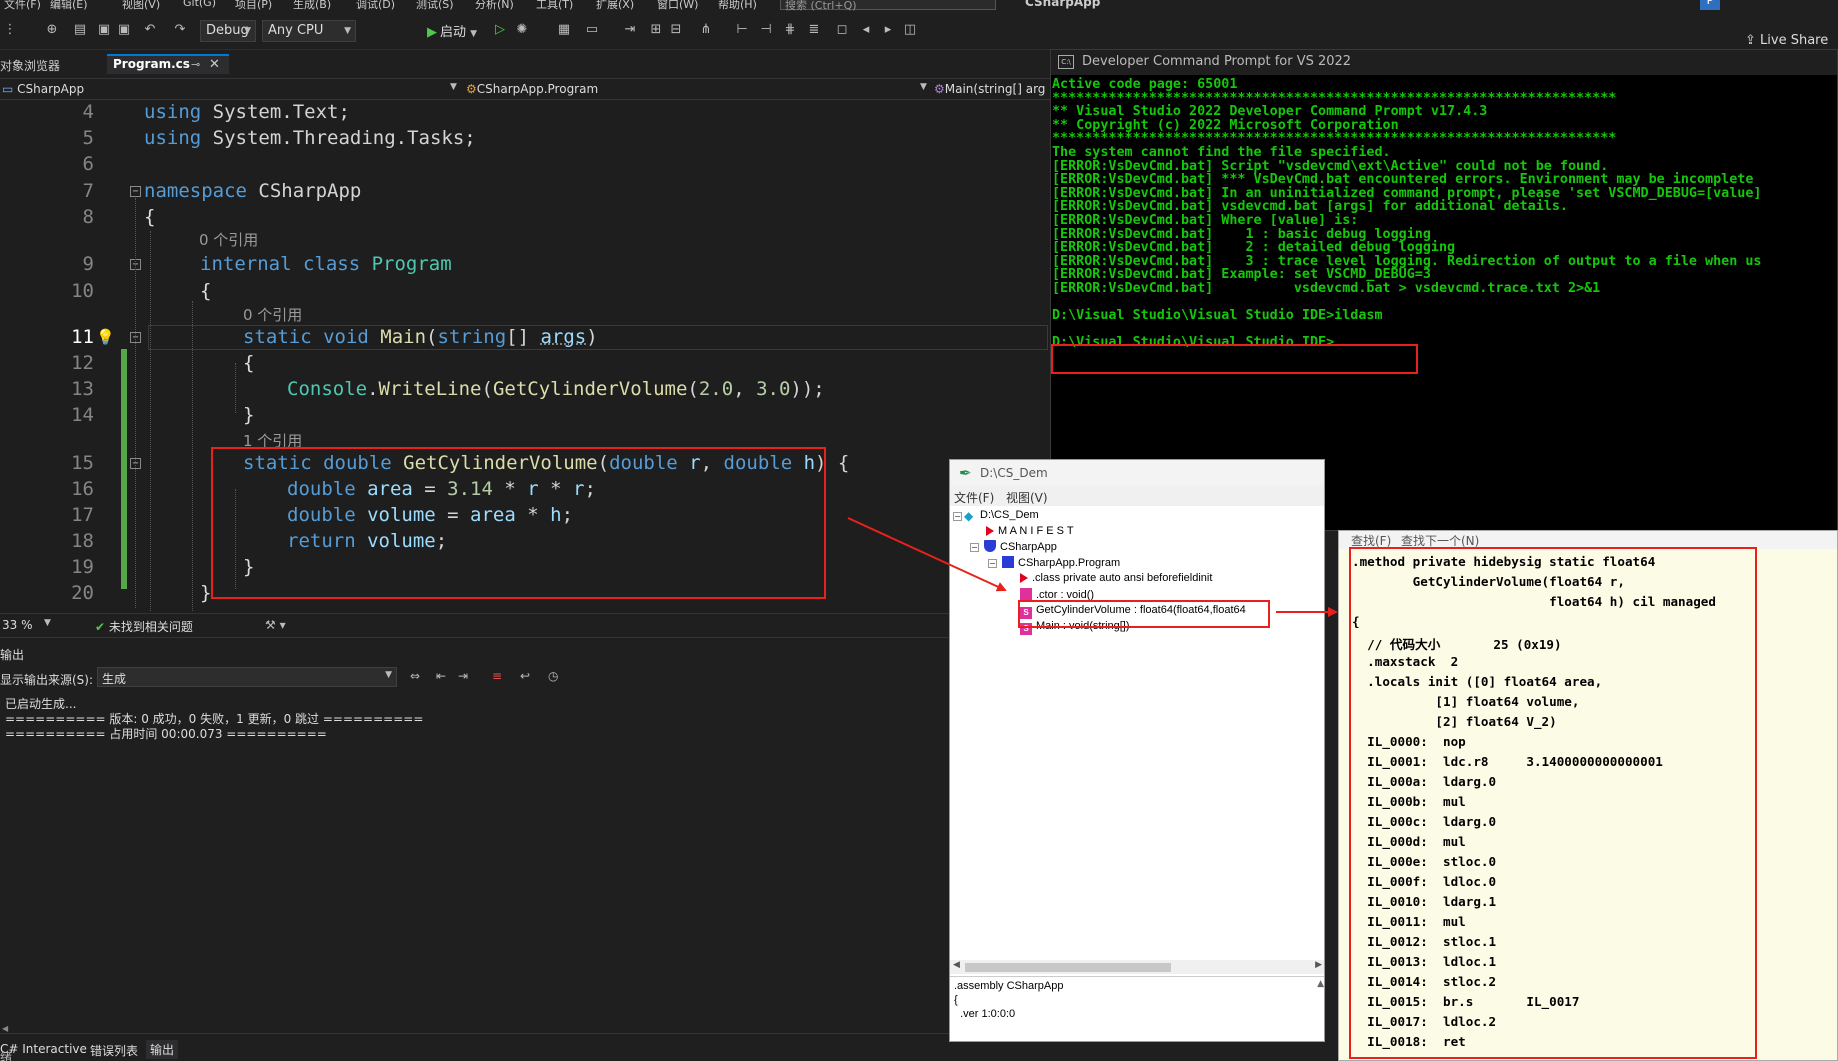  I want to click on namespace-icon, so click(990, 546).